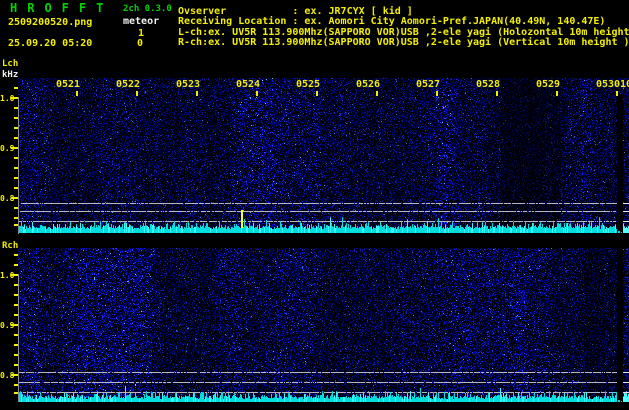 The image size is (629, 410). What do you see at coordinates (147, 9) in the screenshot?
I see `app-version: 2ch 0.3.0` at bounding box center [147, 9].